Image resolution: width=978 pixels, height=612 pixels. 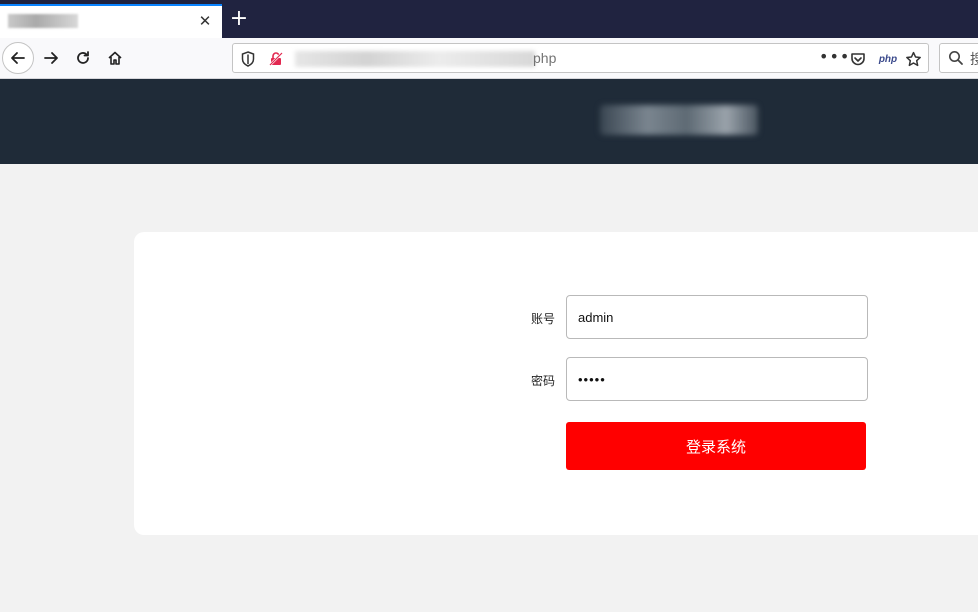 I want to click on url-text: php, so click(x=545, y=58).